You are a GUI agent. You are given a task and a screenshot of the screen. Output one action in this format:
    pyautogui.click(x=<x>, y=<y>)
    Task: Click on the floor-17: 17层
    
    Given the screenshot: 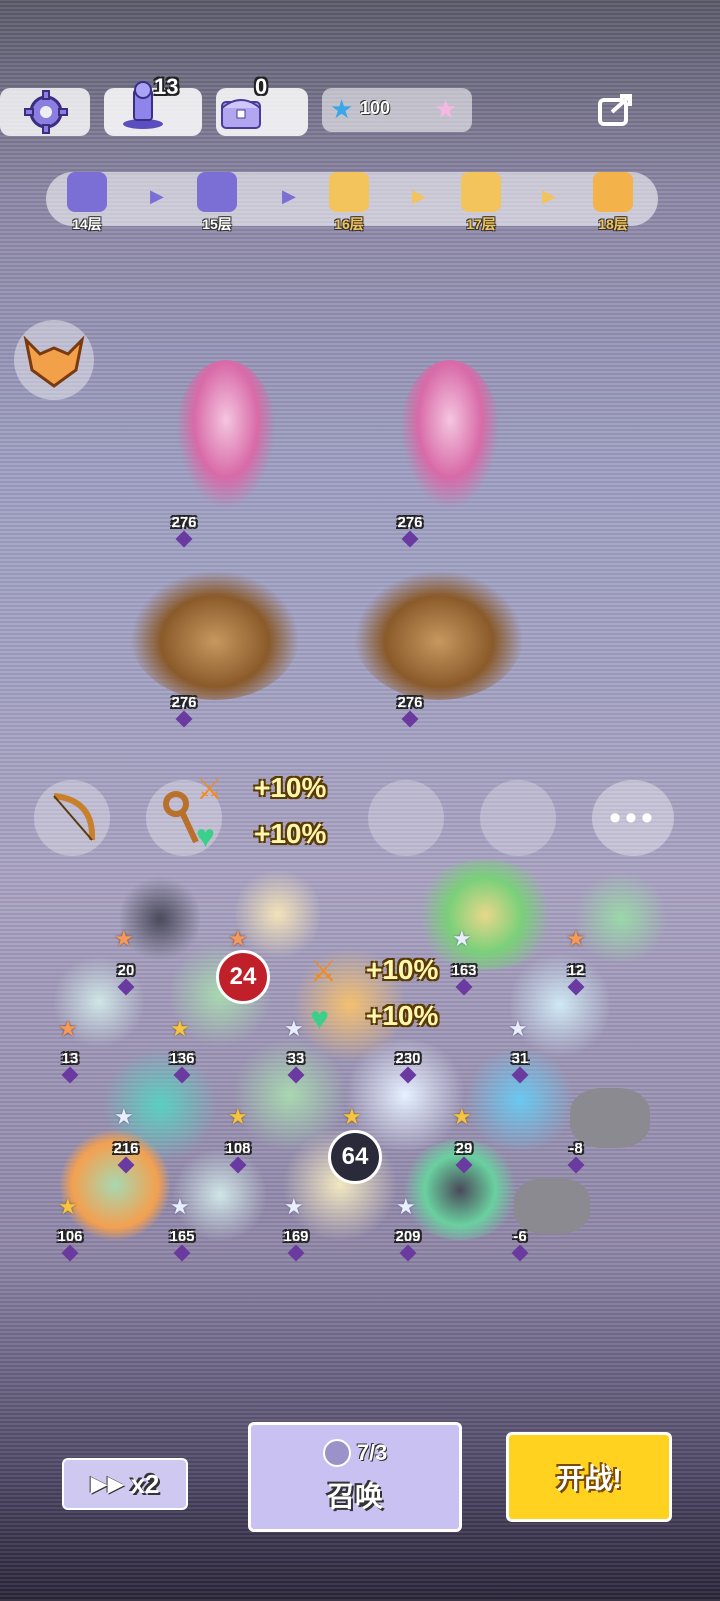 What is the action you would take?
    pyautogui.click(x=481, y=203)
    